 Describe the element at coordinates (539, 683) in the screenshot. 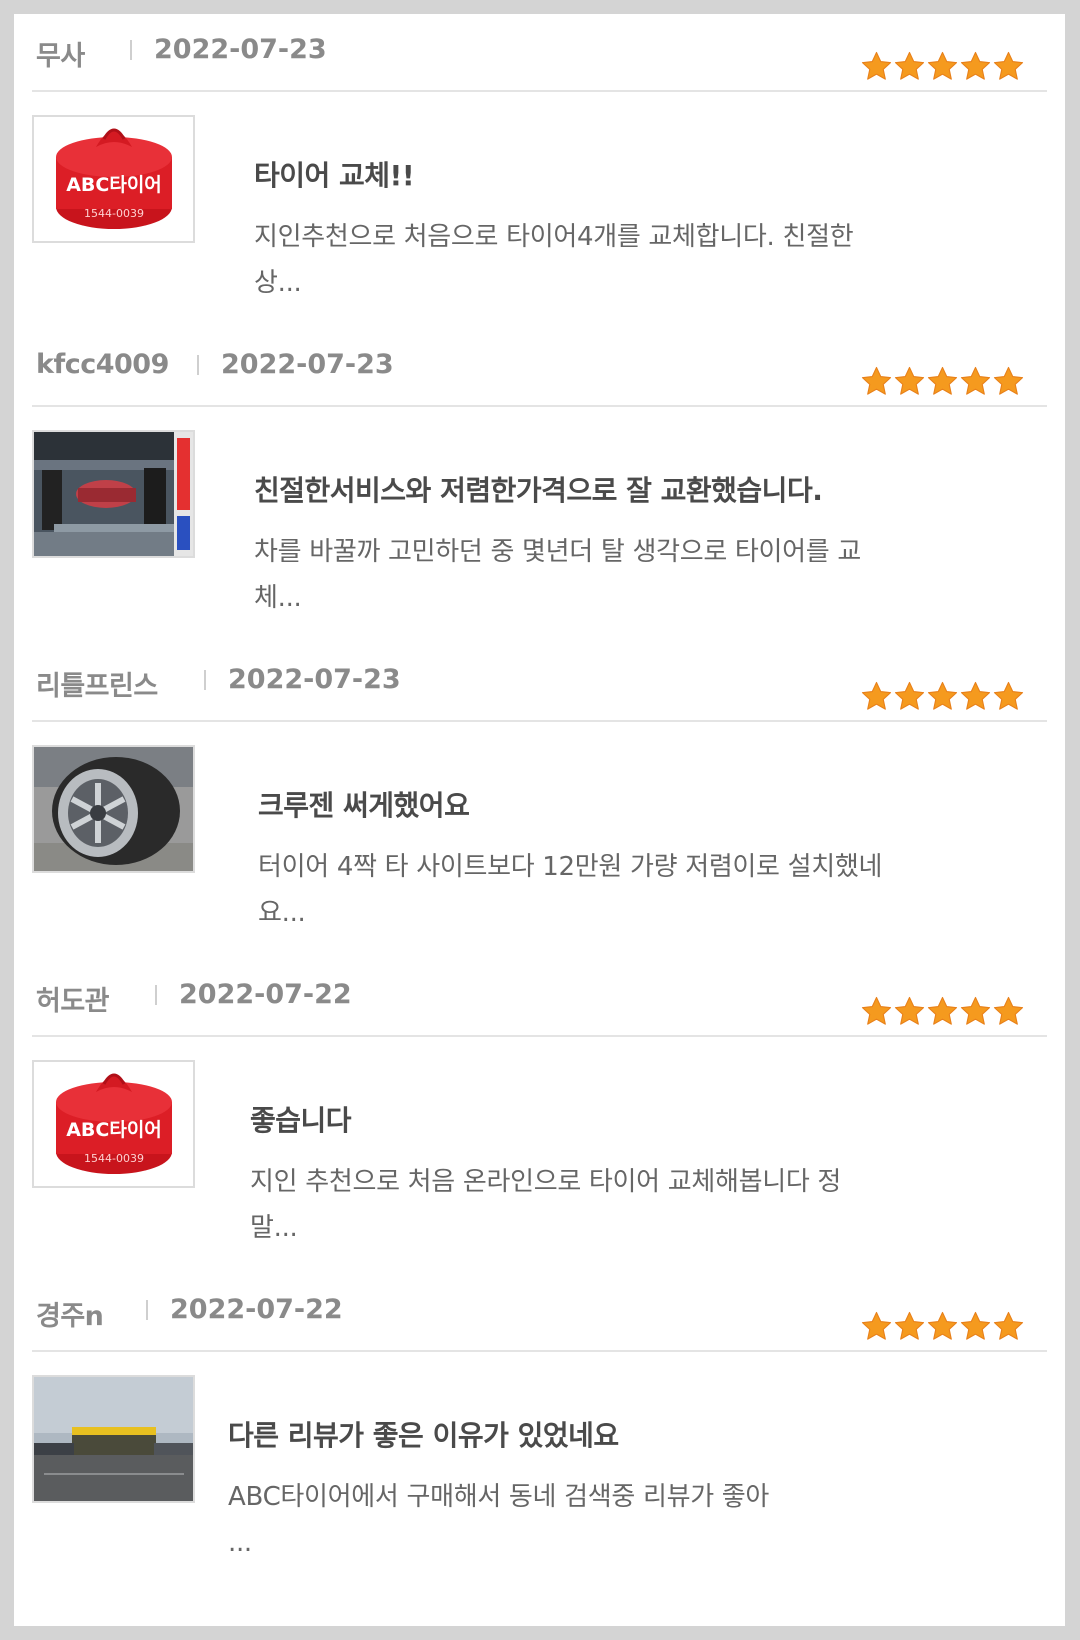

I see `review-header: 리틀프린스 2022-07-23` at that location.